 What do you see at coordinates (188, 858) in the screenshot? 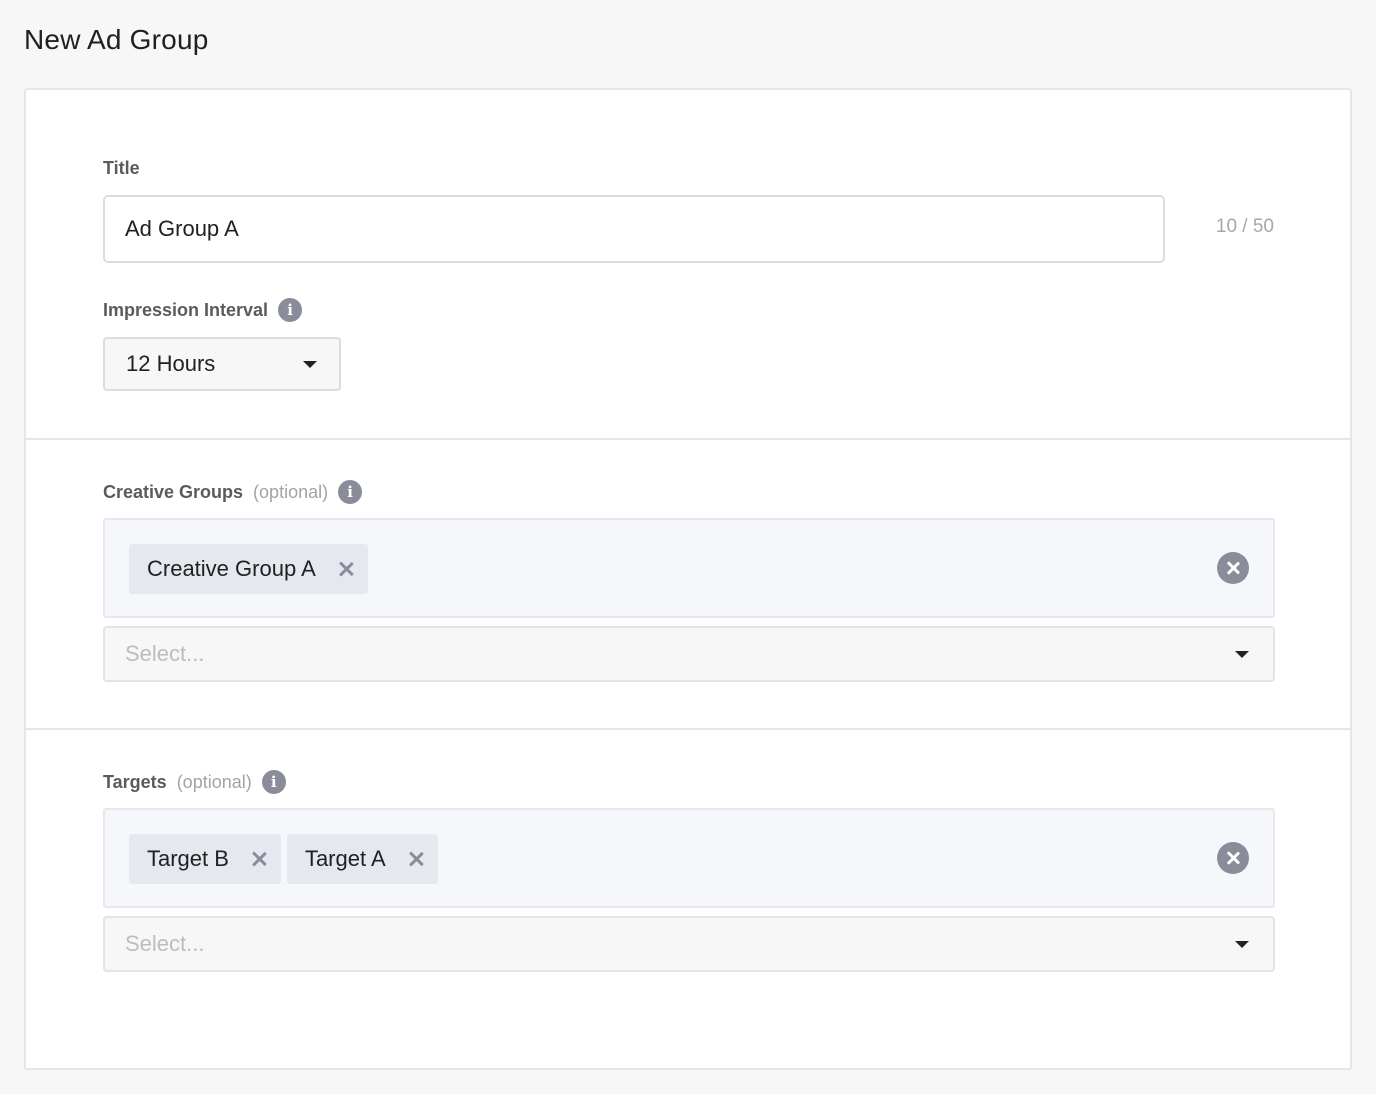
I see `tag-label: Target B` at bounding box center [188, 858].